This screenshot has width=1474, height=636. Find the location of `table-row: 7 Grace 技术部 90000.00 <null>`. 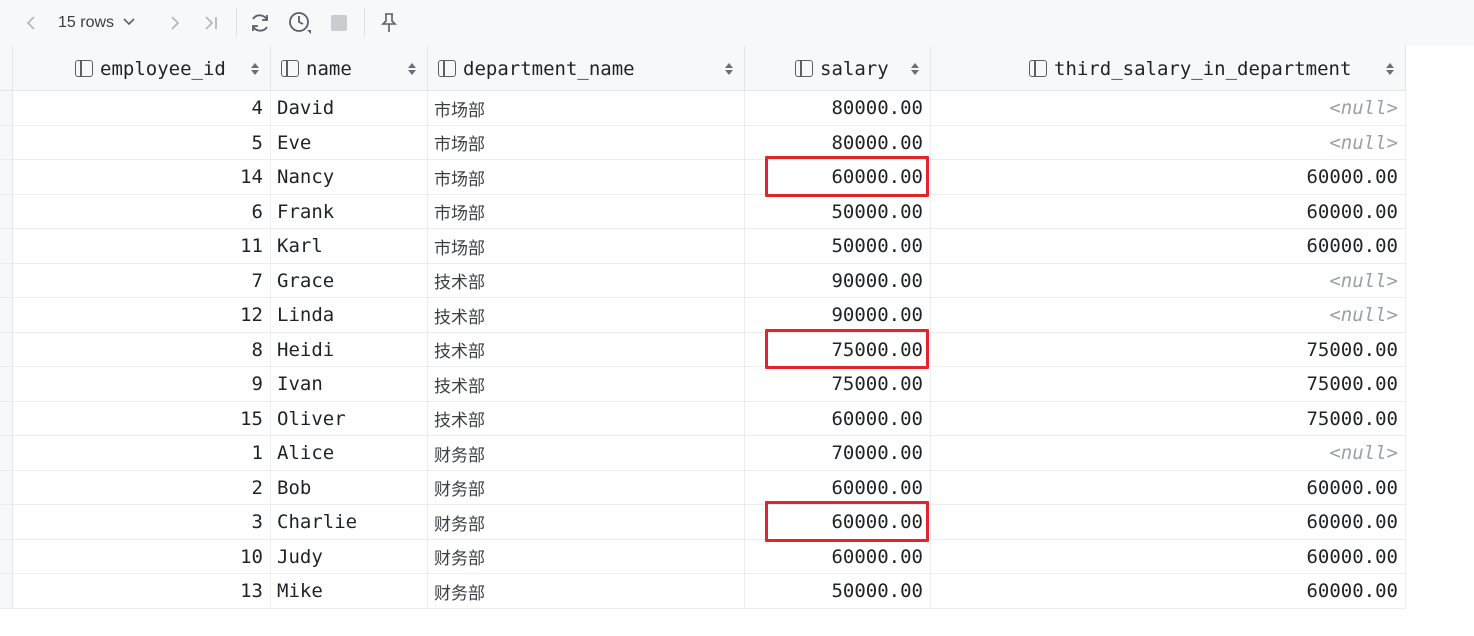

table-row: 7 Grace 技术部 90000.00 <null> is located at coordinates (703, 280).